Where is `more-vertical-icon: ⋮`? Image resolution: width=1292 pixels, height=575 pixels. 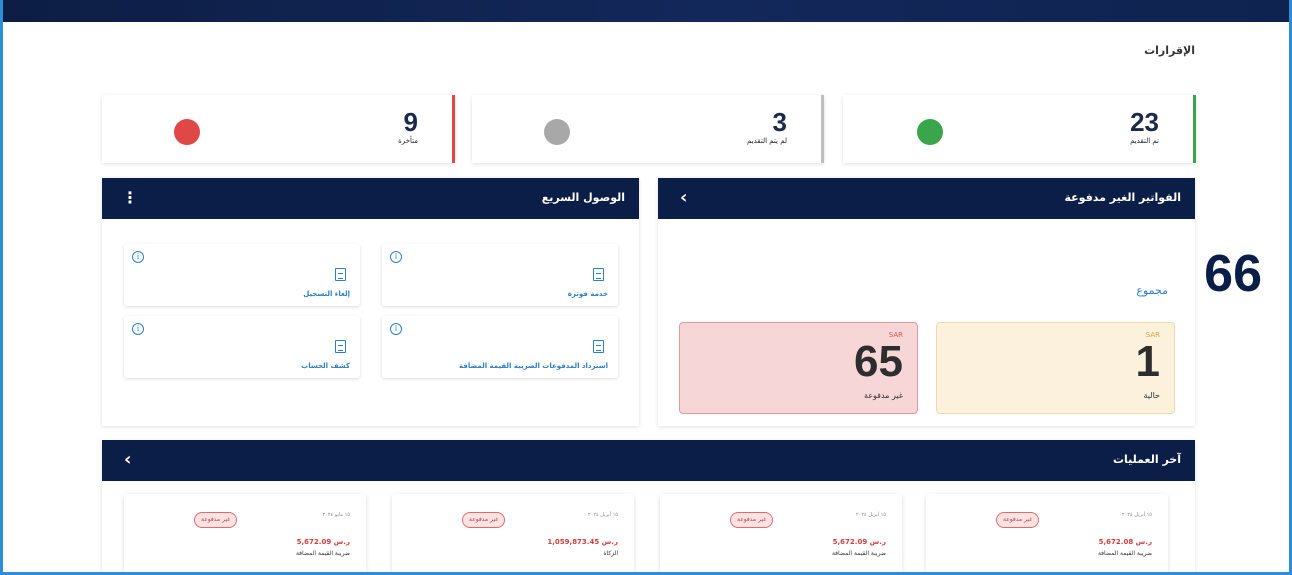
more-vertical-icon: ⋮ is located at coordinates (130, 197).